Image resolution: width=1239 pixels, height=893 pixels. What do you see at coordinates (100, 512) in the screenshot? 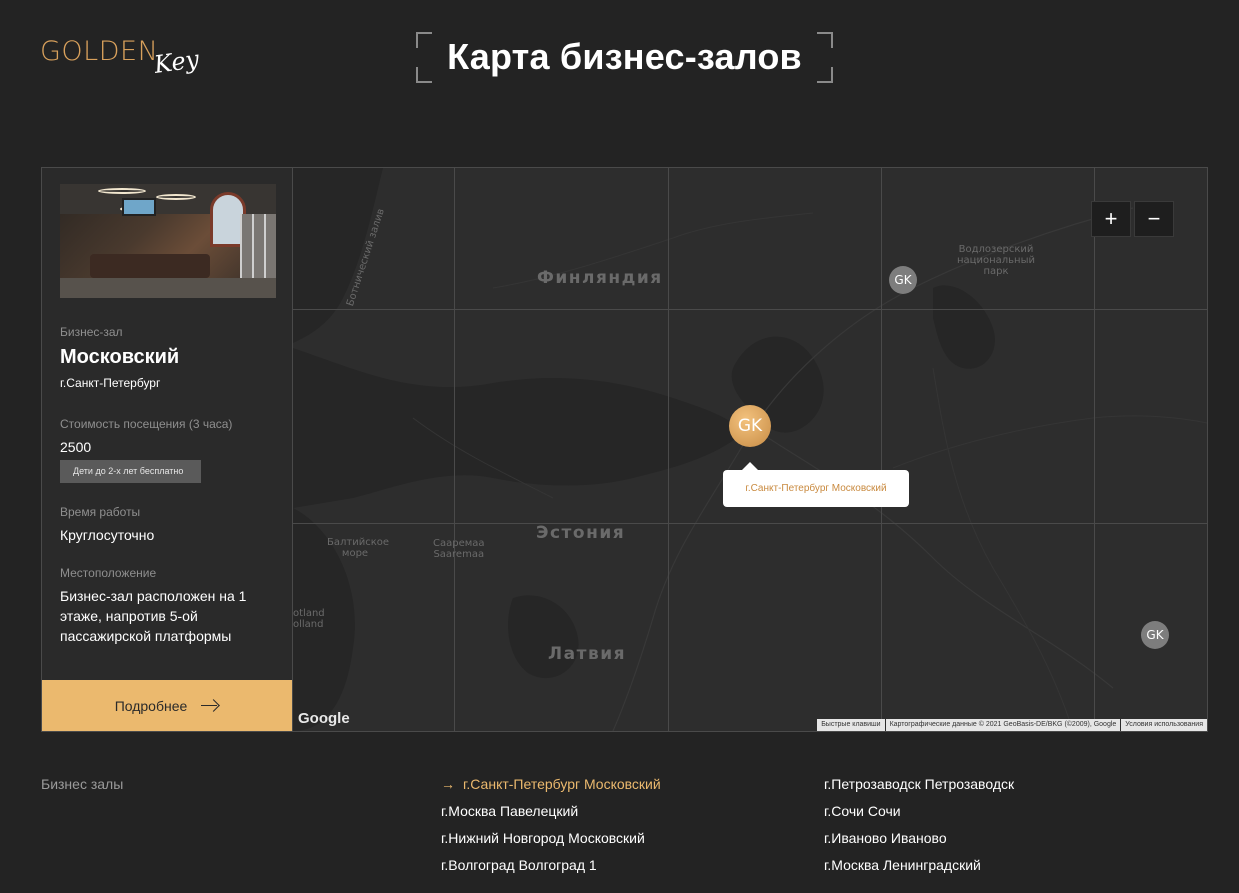
I see `hours-label: Время работы` at bounding box center [100, 512].